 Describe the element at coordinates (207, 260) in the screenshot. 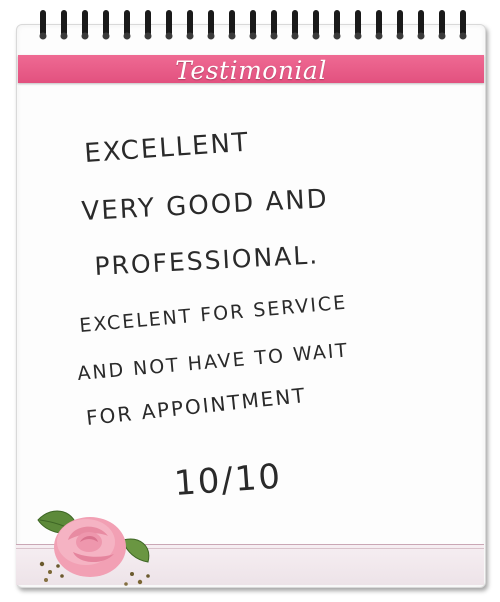

I see `testimonial-line-3: PROFESSIONAL.` at that location.